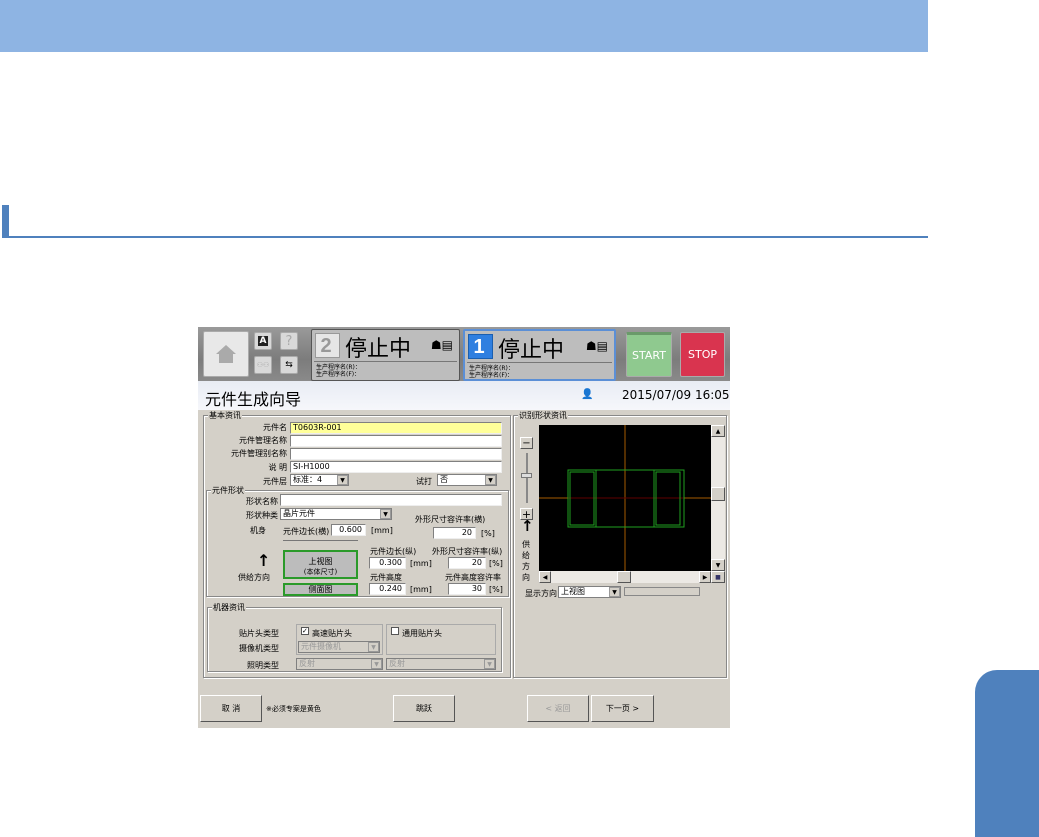 This screenshot has width=1039, height=837. What do you see at coordinates (649, 354) in the screenshot?
I see `start-button: START` at bounding box center [649, 354].